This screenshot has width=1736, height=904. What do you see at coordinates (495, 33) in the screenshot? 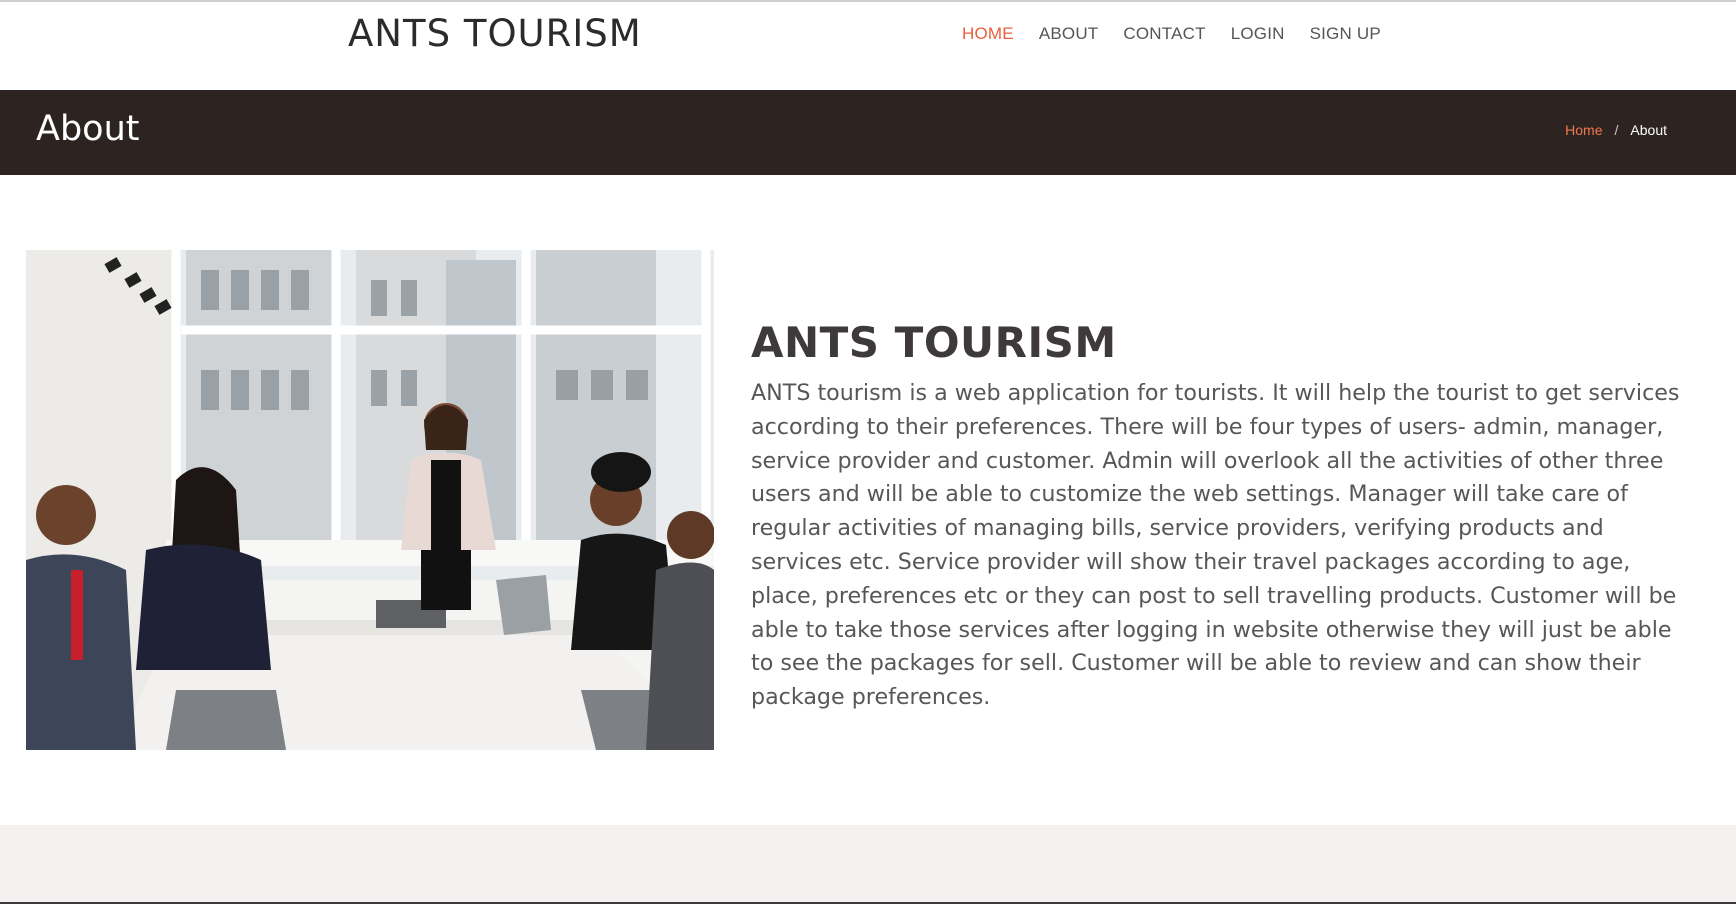
I see `site-logo: ANTS TOURISM` at bounding box center [495, 33].